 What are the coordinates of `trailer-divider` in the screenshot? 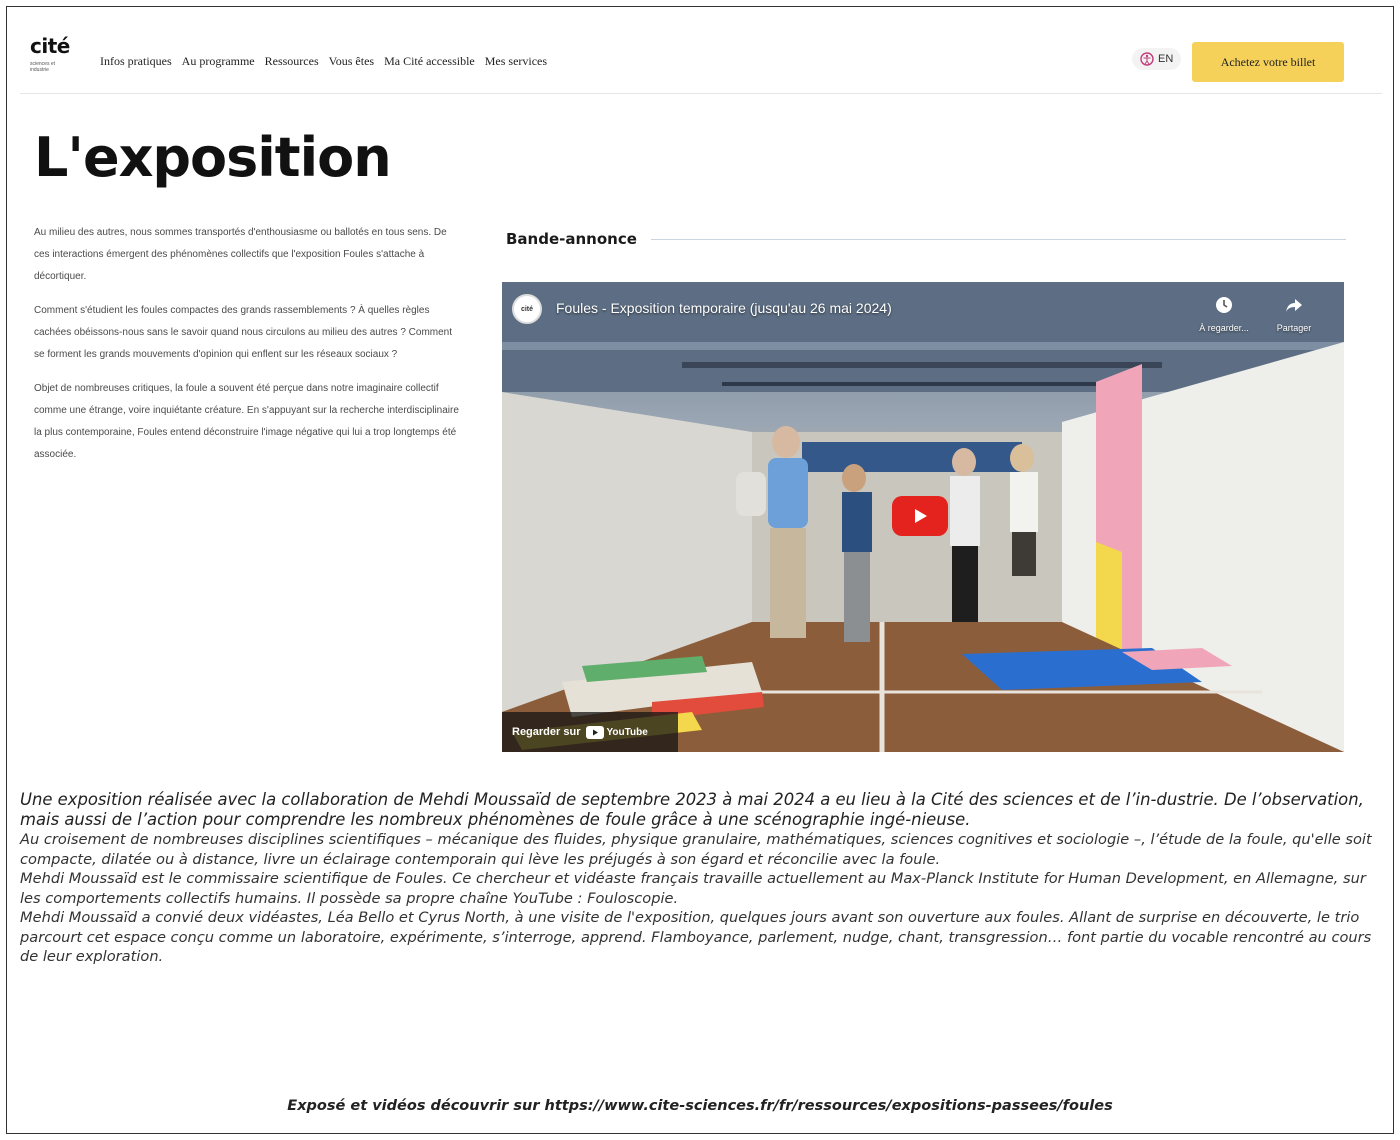 It's located at (998, 239).